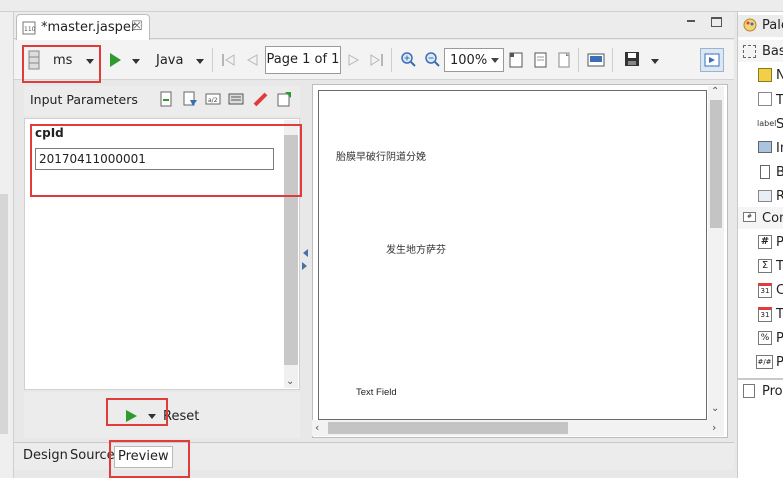 The height and width of the screenshot is (478, 783). What do you see at coordinates (516, 60) in the screenshot?
I see `fit-actual-size-icon` at bounding box center [516, 60].